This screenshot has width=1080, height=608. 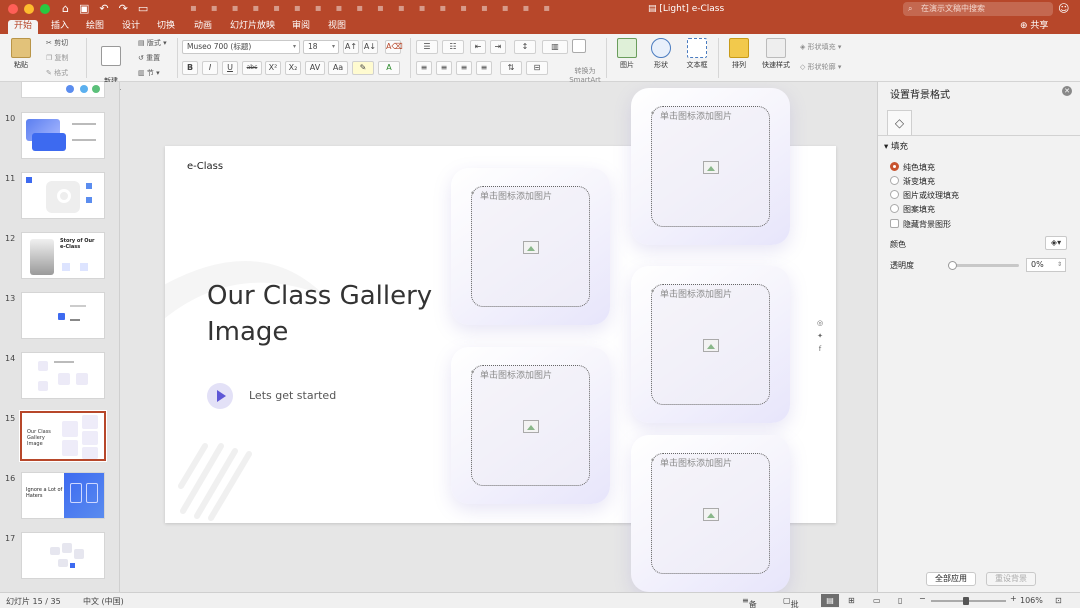 I want to click on account-icon: ☺, so click(x=1063, y=8).